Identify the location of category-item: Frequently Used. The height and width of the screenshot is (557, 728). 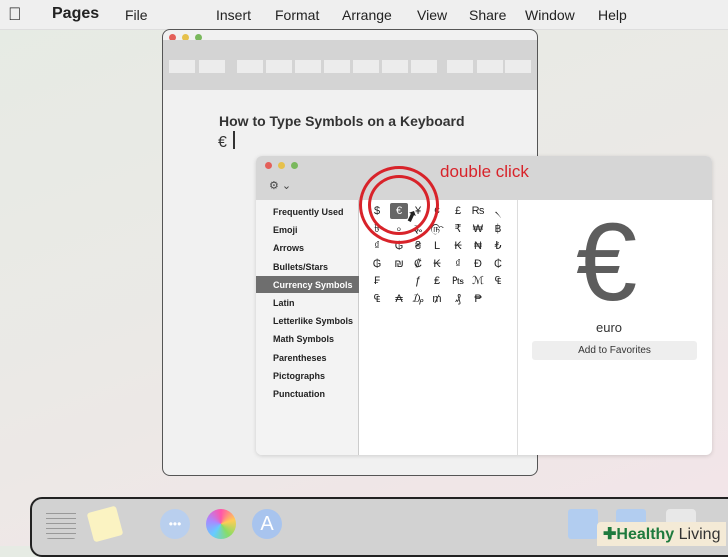
(307, 211).